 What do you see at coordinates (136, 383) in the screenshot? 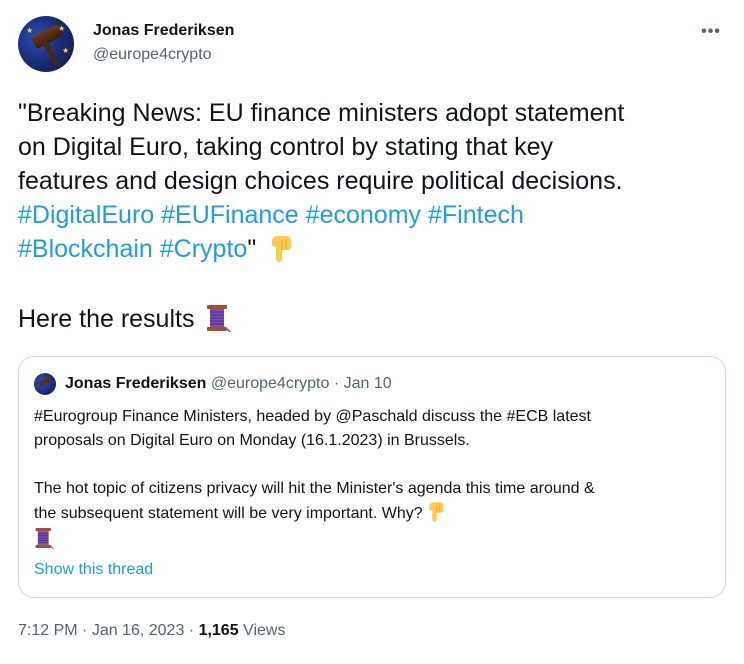
I see `quoted-author-name: Jonas Frederiksen` at bounding box center [136, 383].